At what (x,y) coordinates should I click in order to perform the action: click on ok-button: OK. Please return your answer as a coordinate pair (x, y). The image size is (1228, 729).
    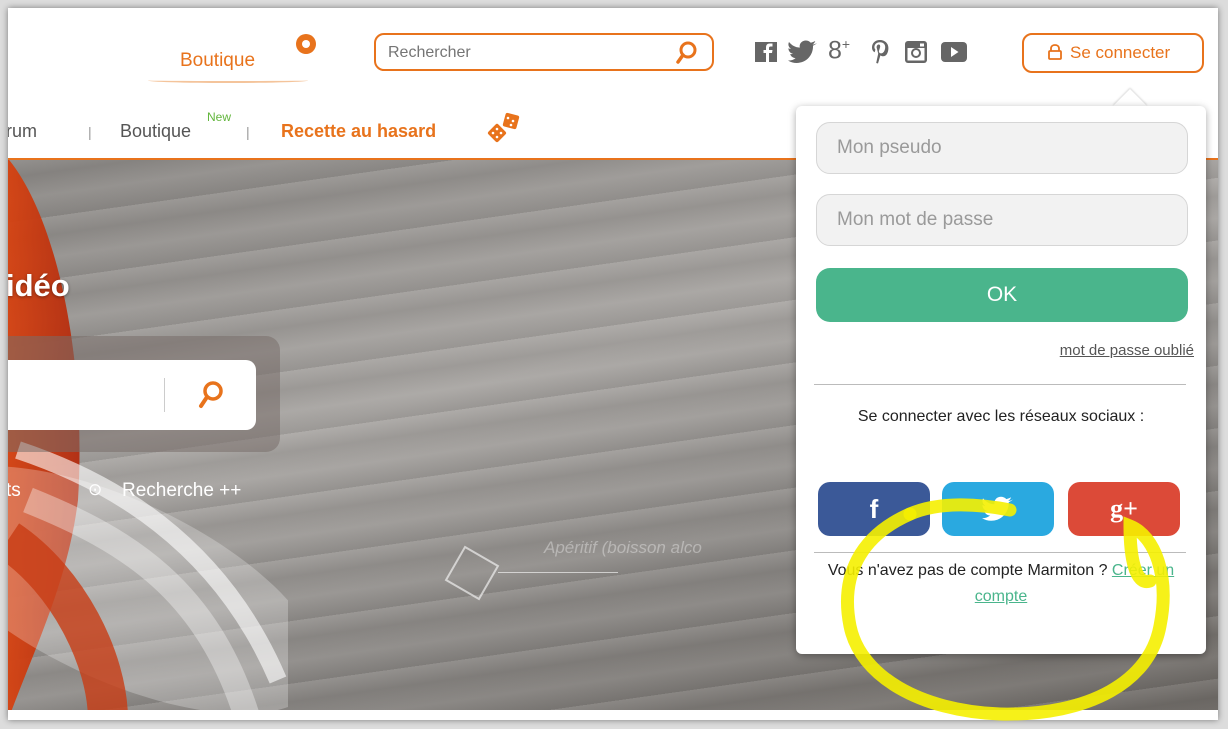
    Looking at the image, I should click on (1002, 295).